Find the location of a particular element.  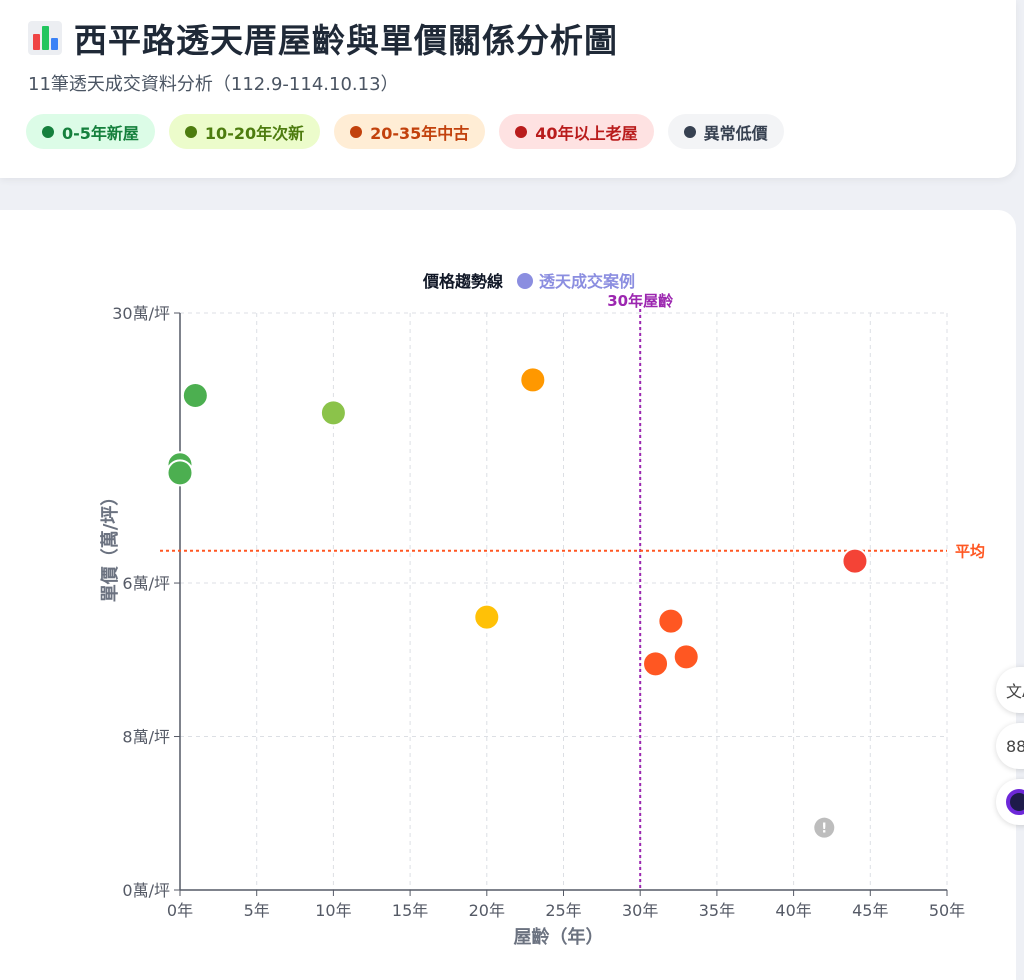

x-tick-label: 15年 is located at coordinates (410, 910).